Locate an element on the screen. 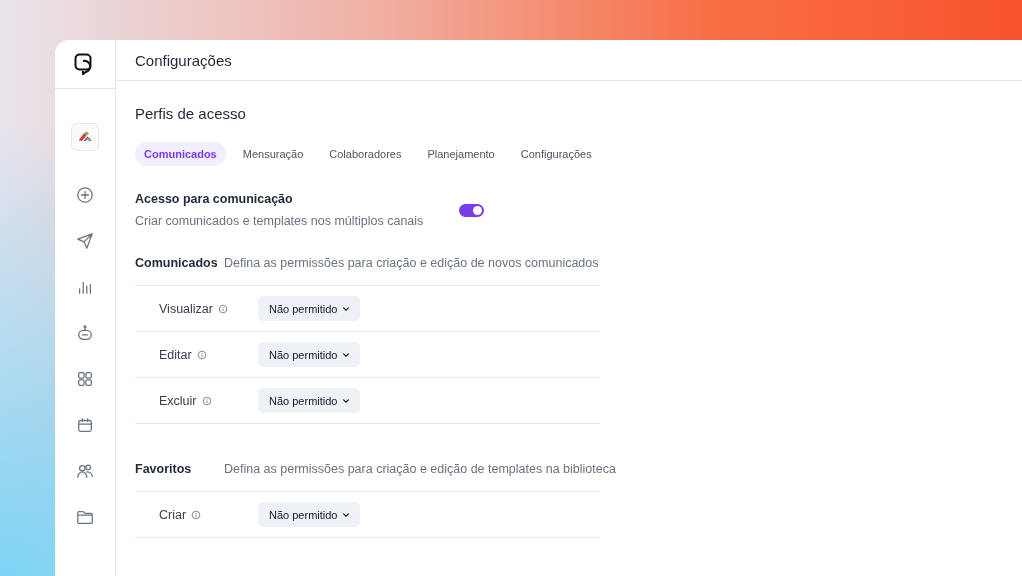 The height and width of the screenshot is (576, 1022). users-icon is located at coordinates (85, 471).